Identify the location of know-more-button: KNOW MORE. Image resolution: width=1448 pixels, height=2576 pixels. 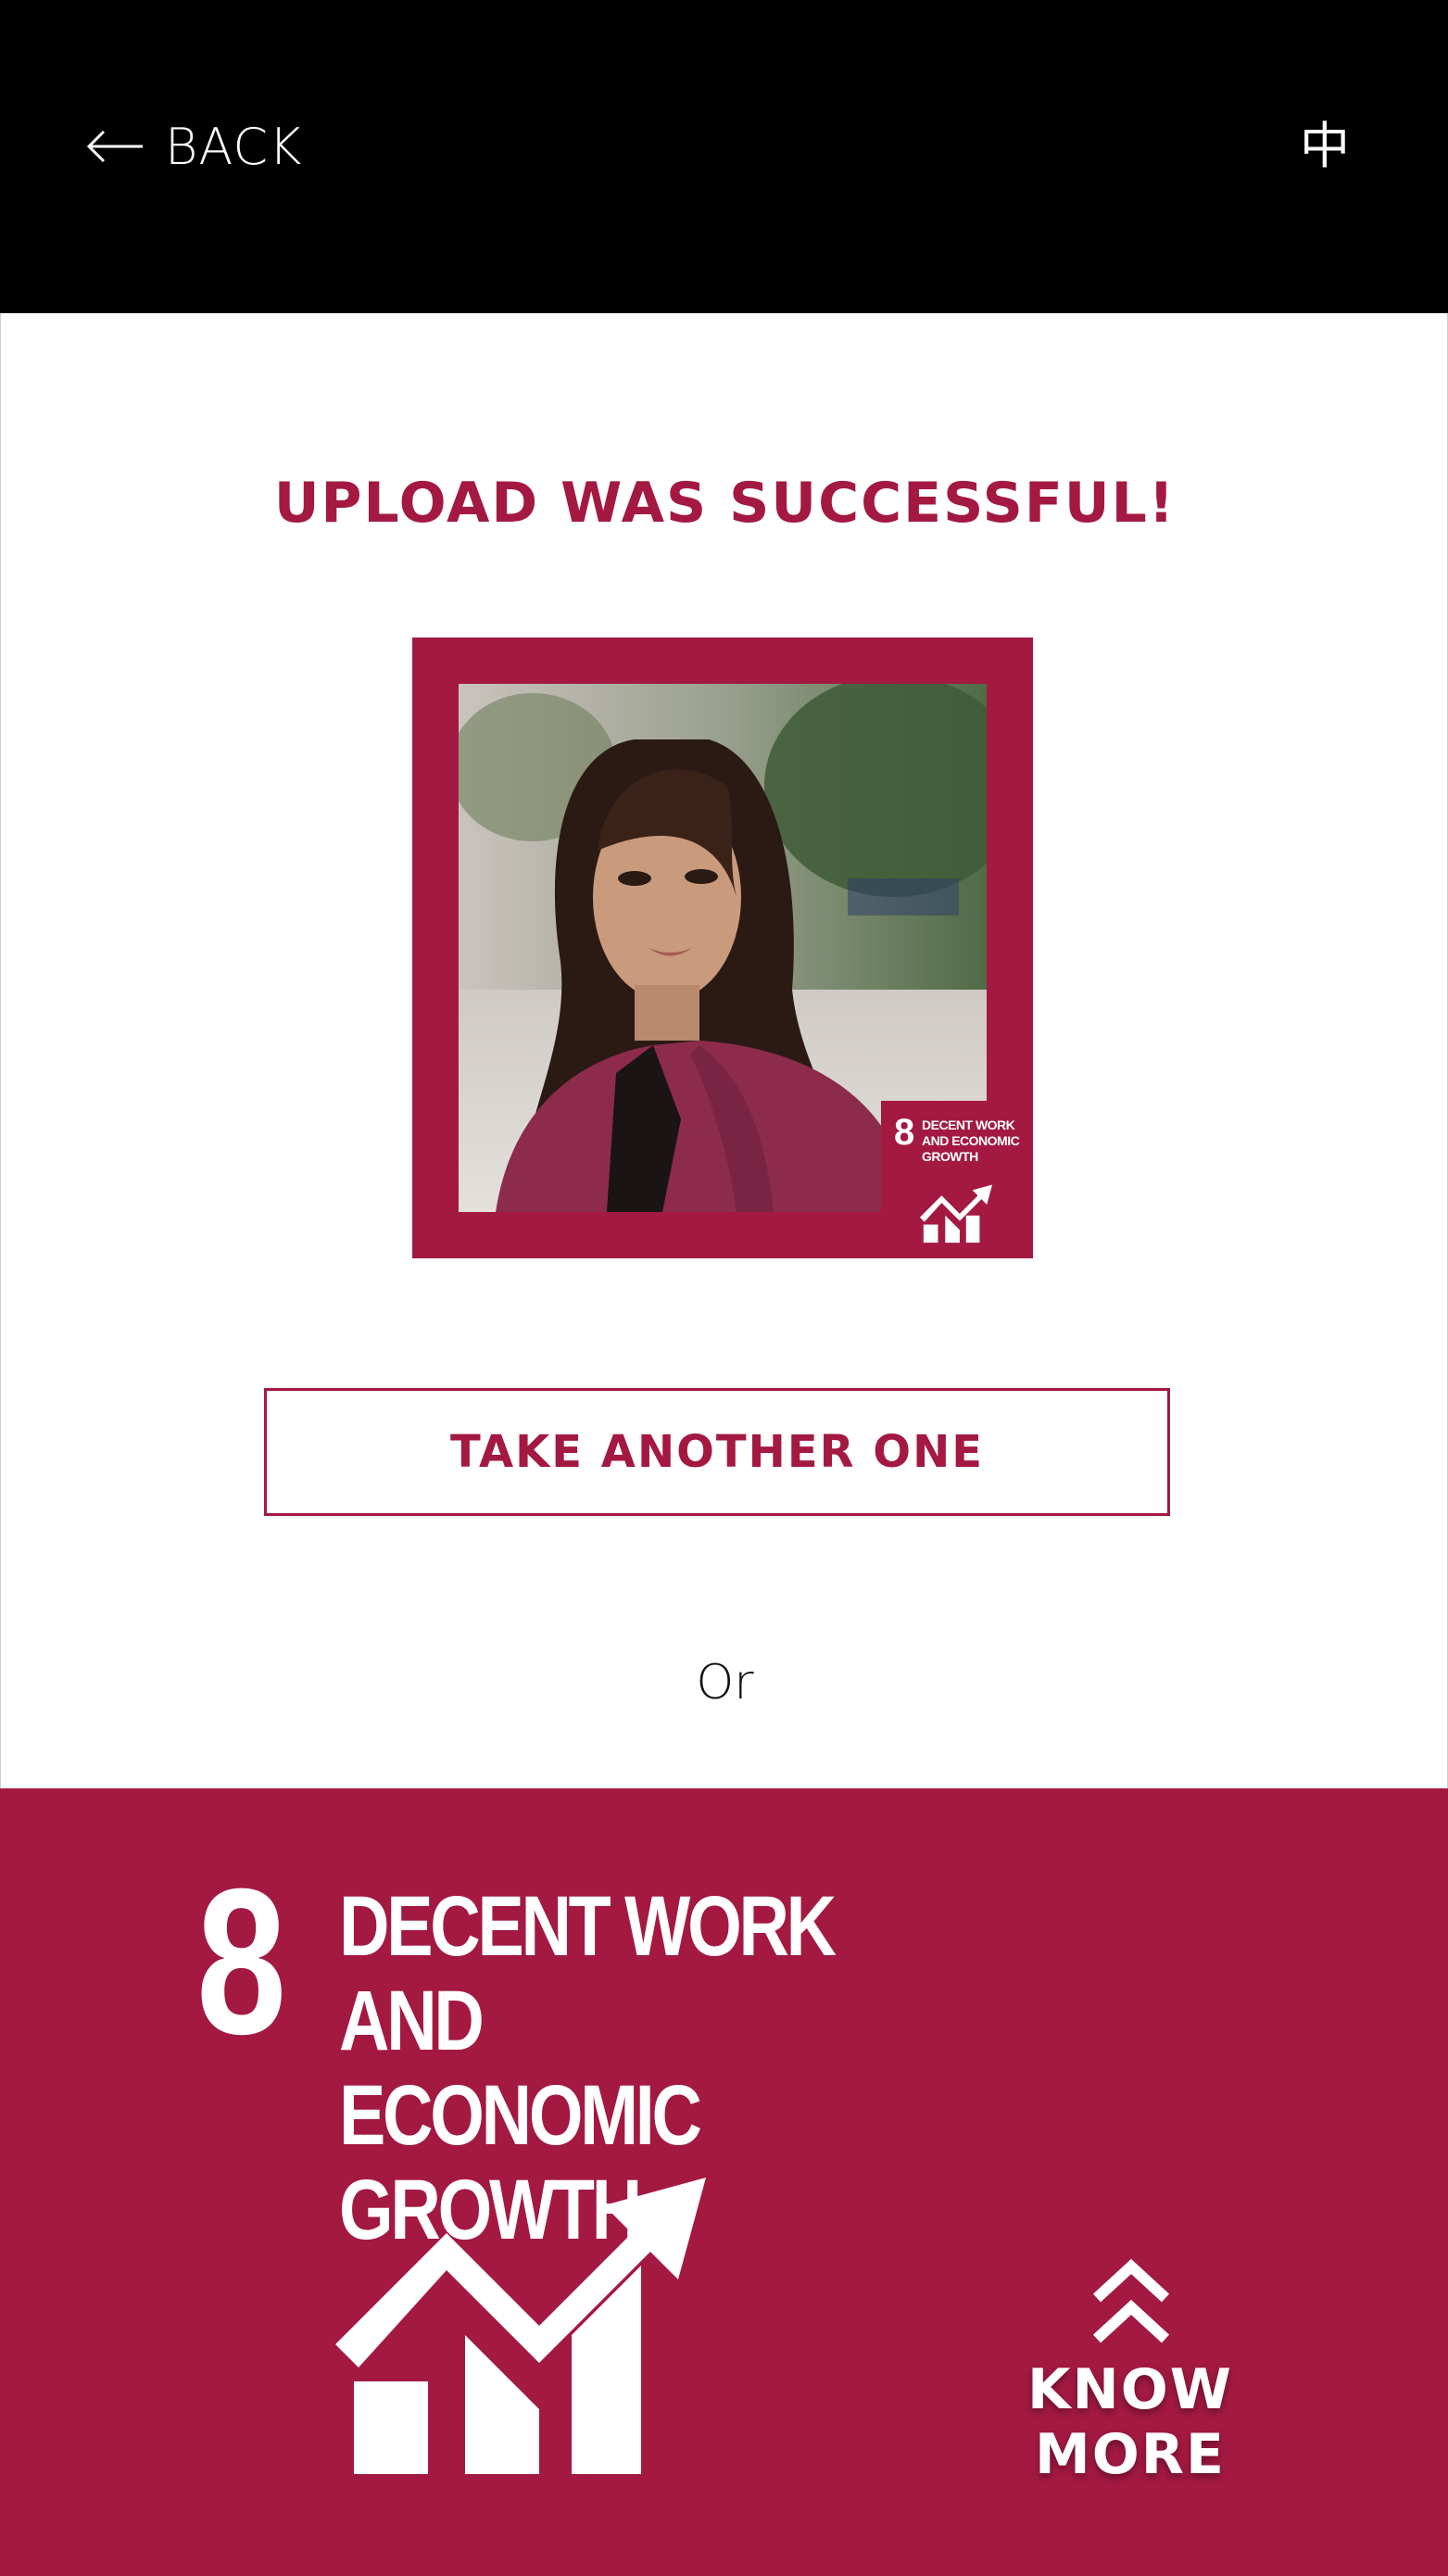
(1130, 2370).